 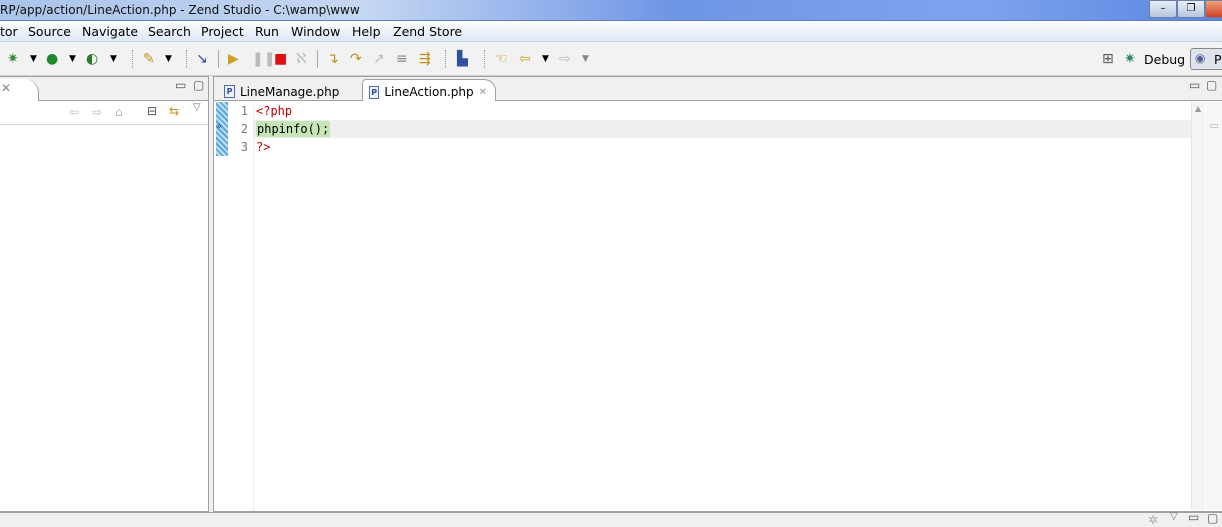 What do you see at coordinates (429, 90) in the screenshot?
I see `tab-lineaction: P LineAction.php ✕` at bounding box center [429, 90].